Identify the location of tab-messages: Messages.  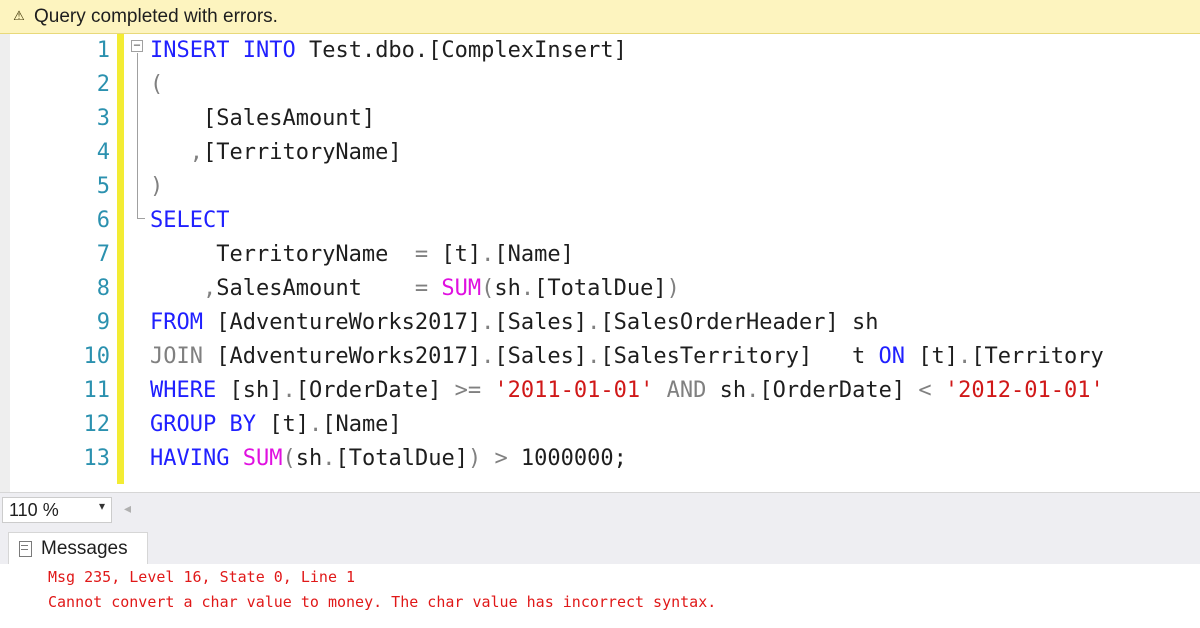
(78, 548).